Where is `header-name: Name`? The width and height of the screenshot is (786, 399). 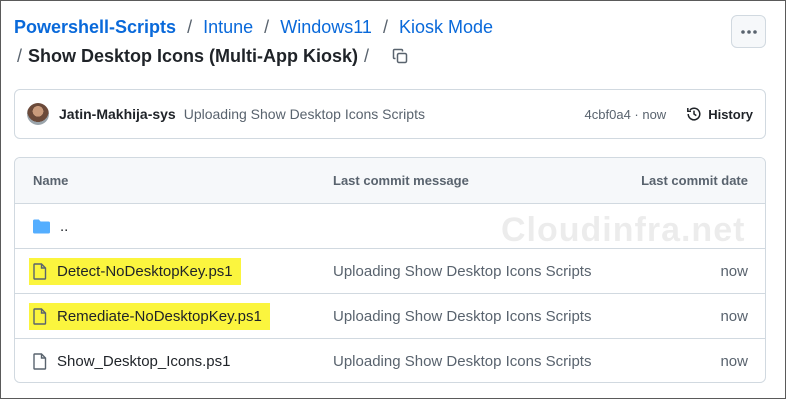 header-name: Name is located at coordinates (51, 180).